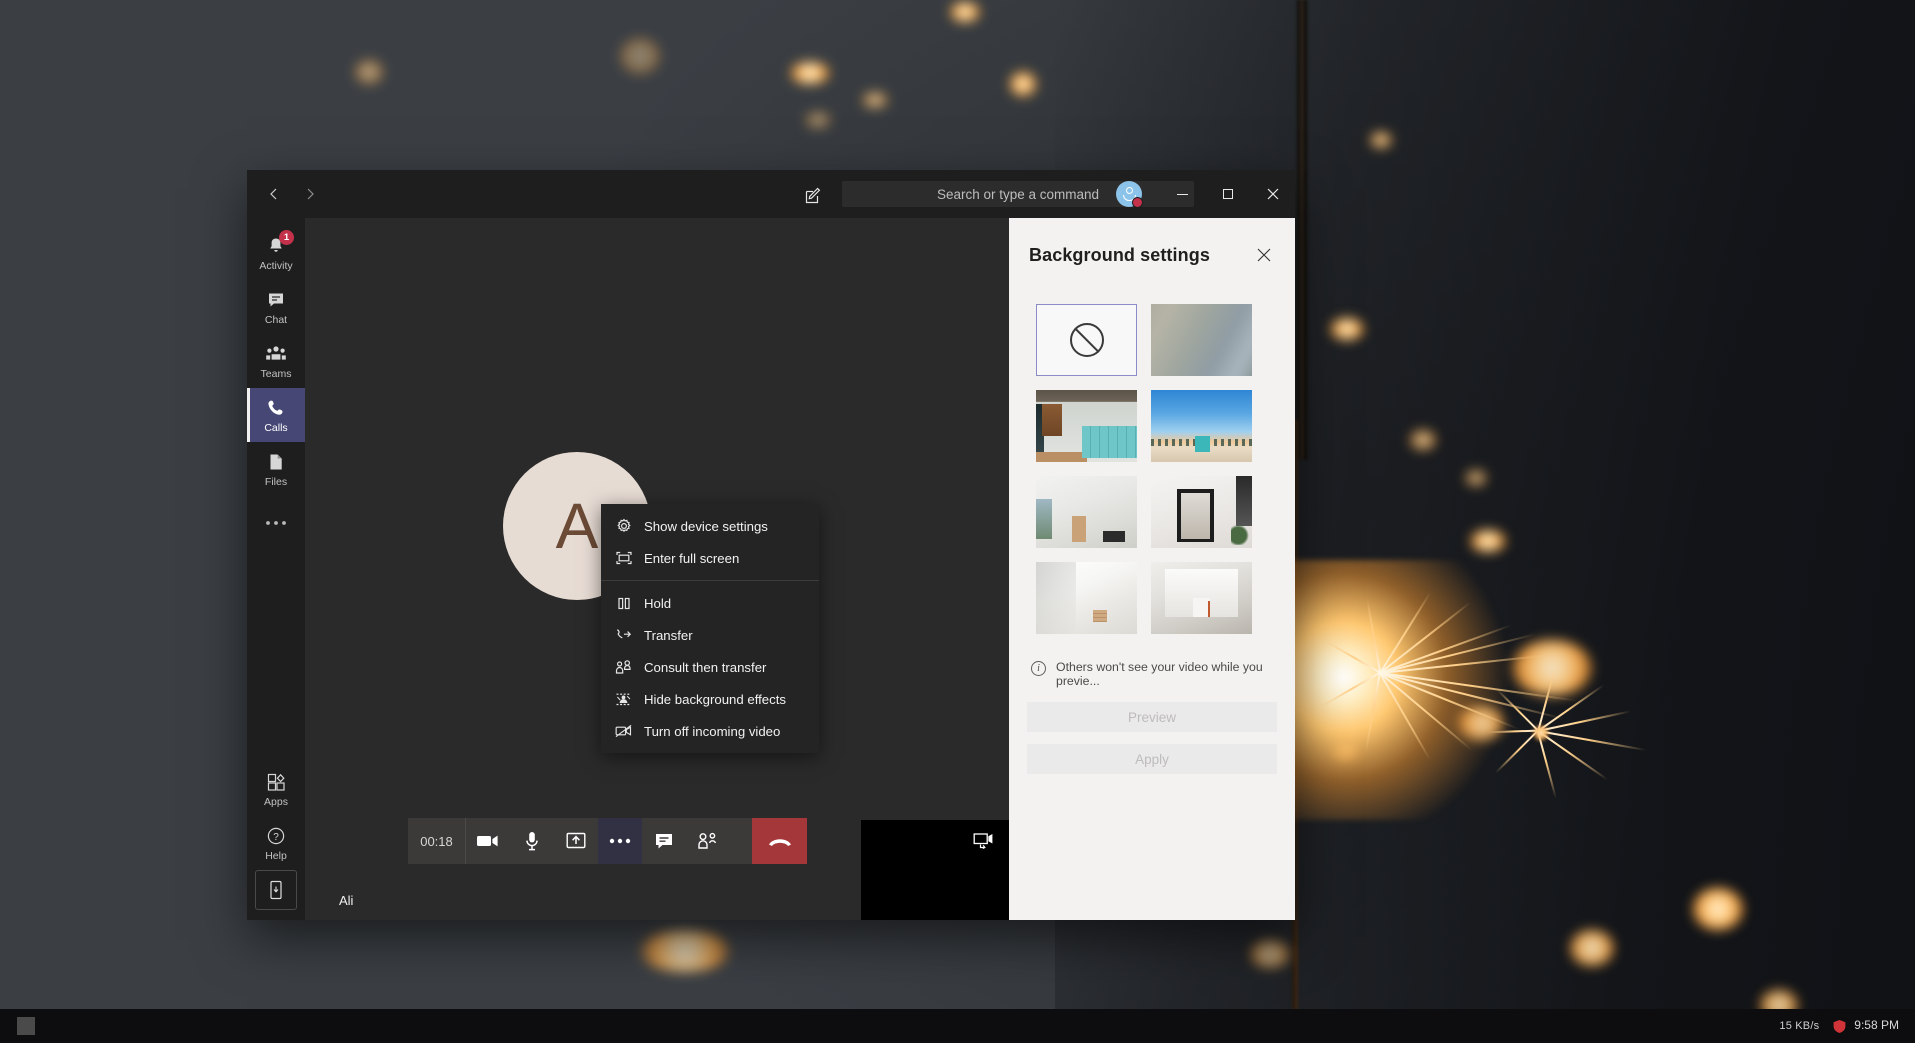  Describe the element at coordinates (276, 300) in the screenshot. I see `chat-bubble-icon` at that location.